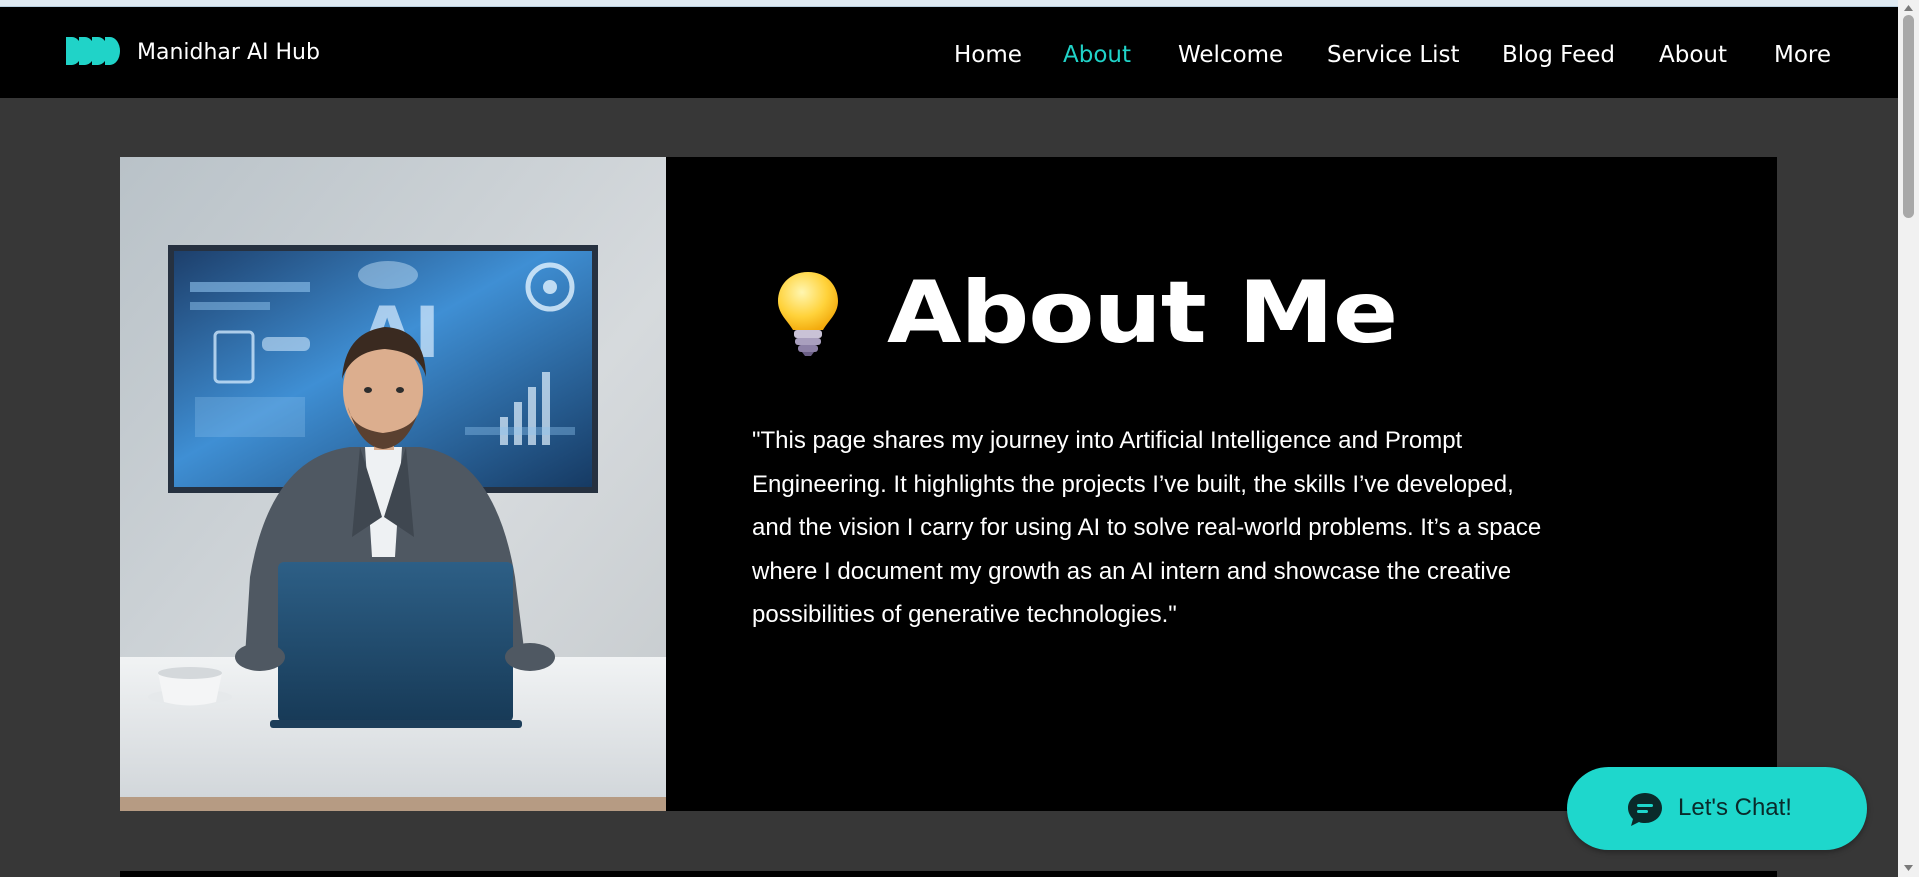  What do you see at coordinates (1097, 55) in the screenshot?
I see `nav-item-about: About` at bounding box center [1097, 55].